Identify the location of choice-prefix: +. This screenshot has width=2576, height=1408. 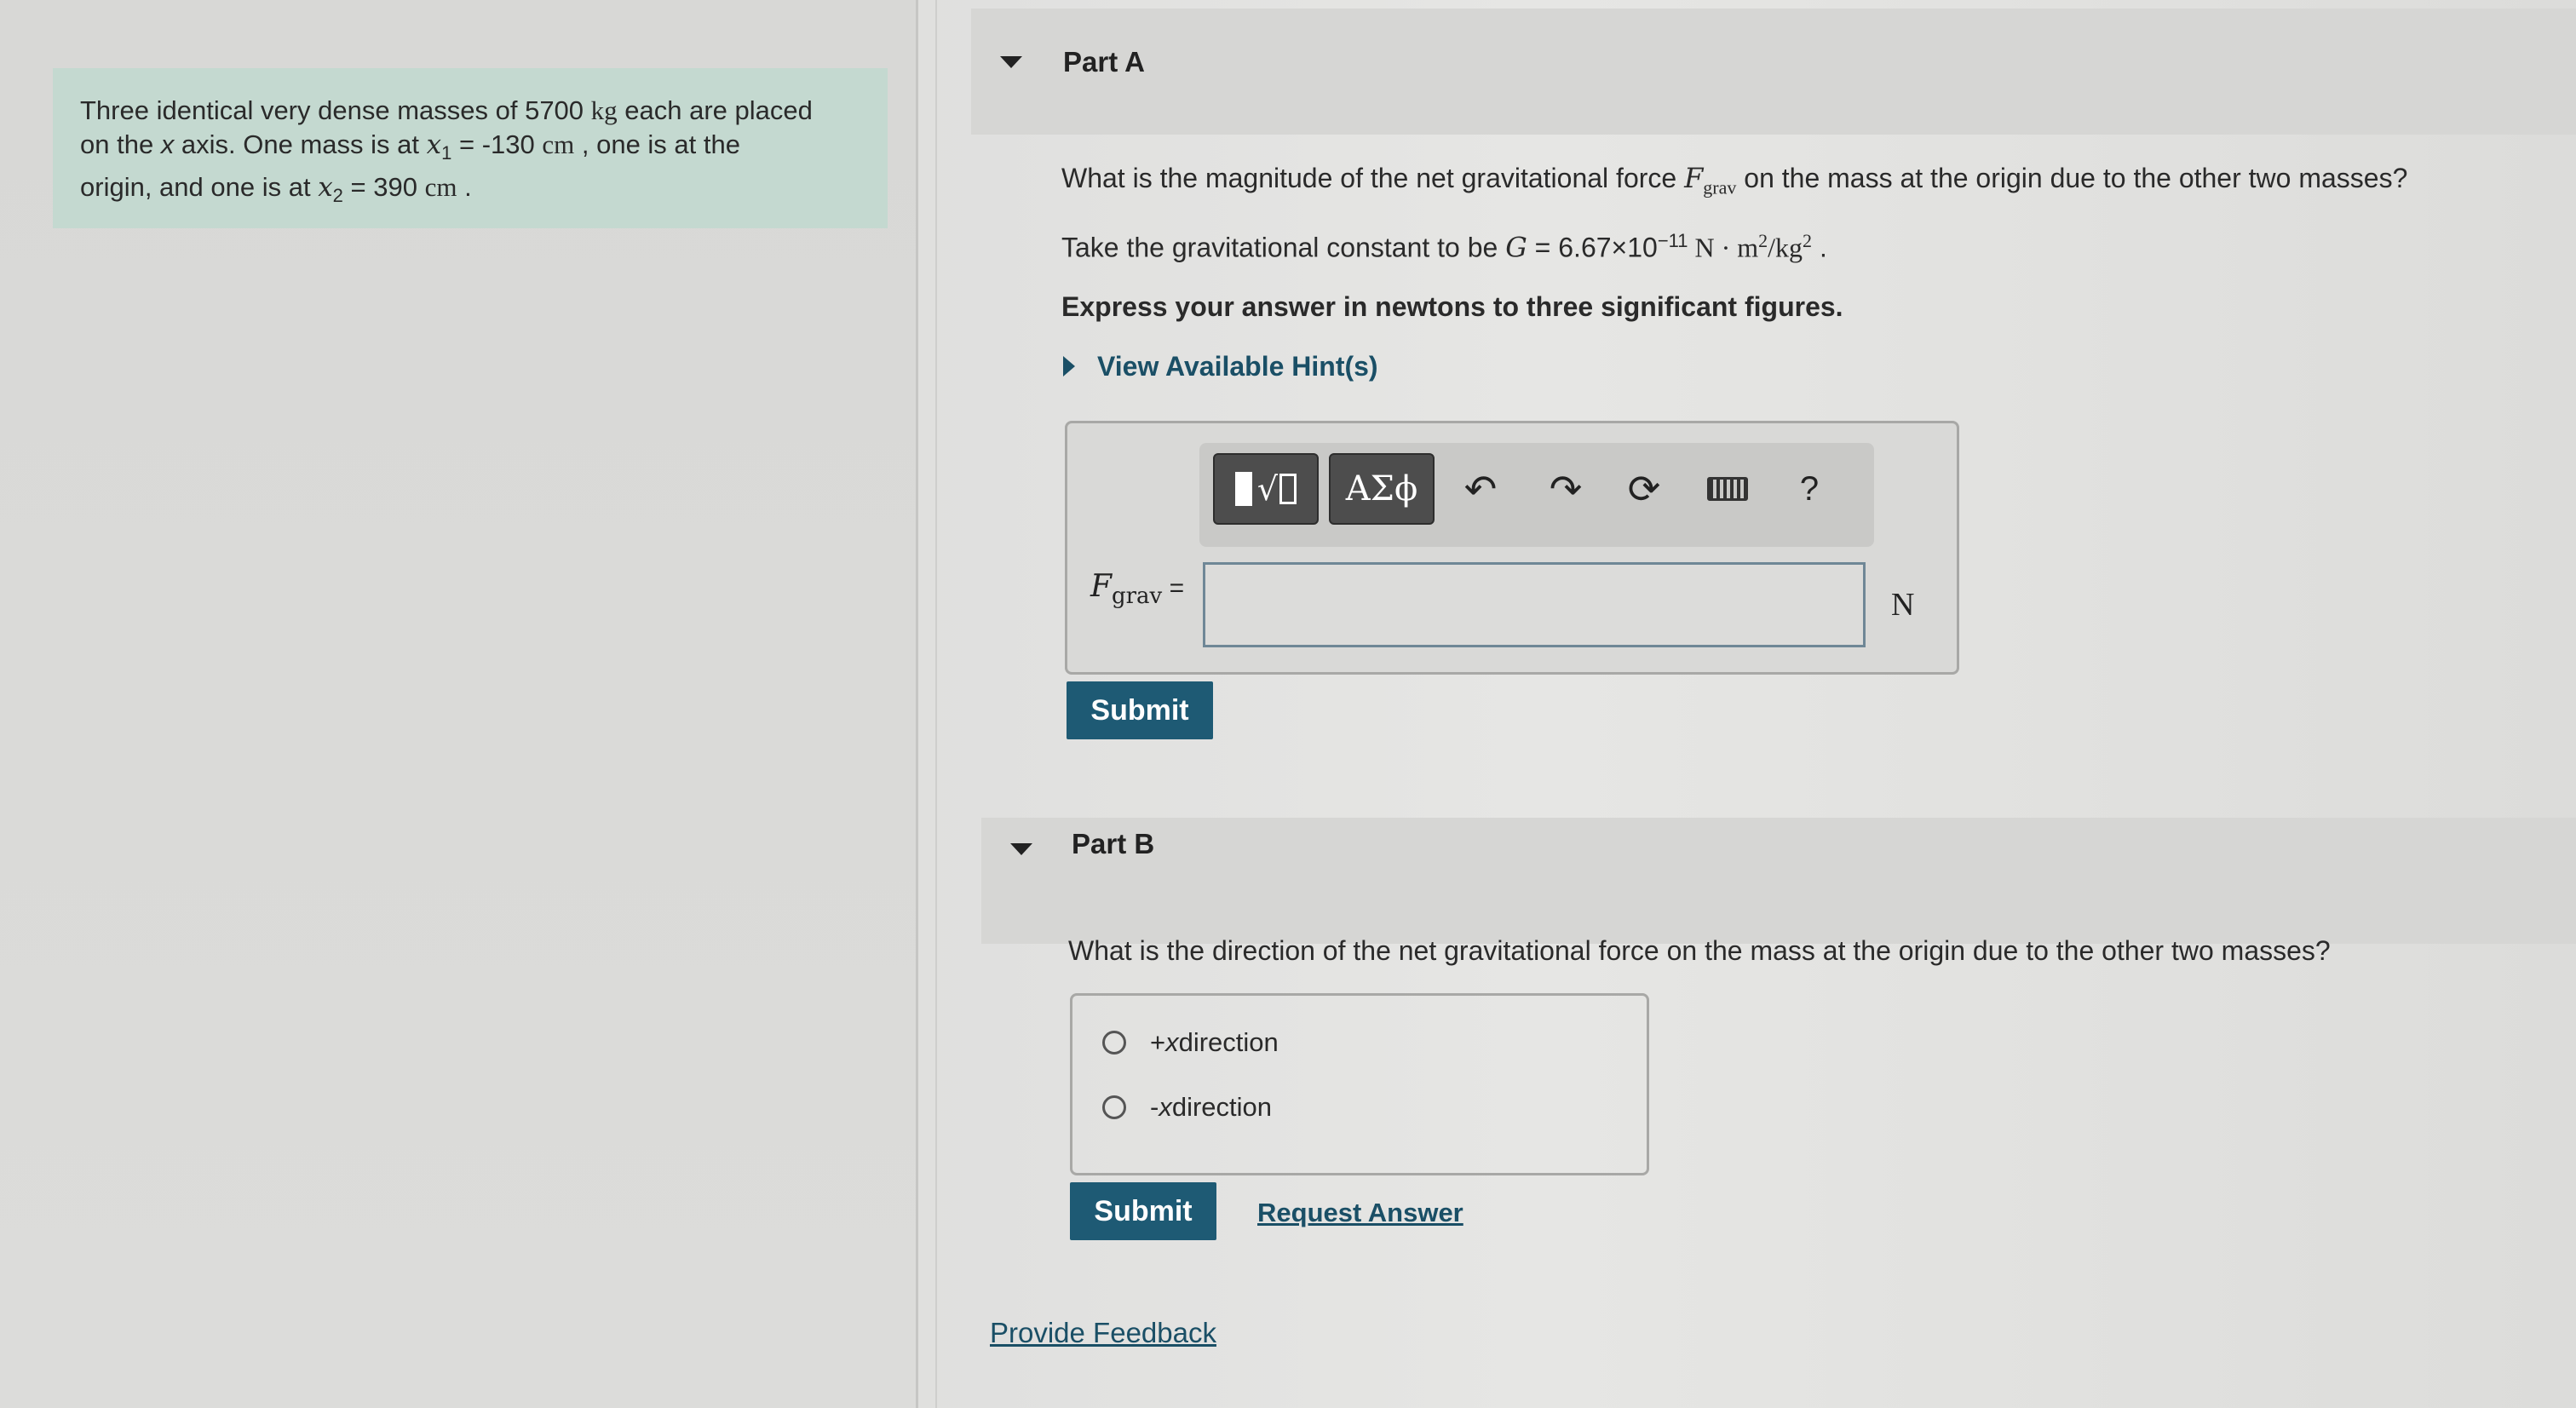
(1158, 1042).